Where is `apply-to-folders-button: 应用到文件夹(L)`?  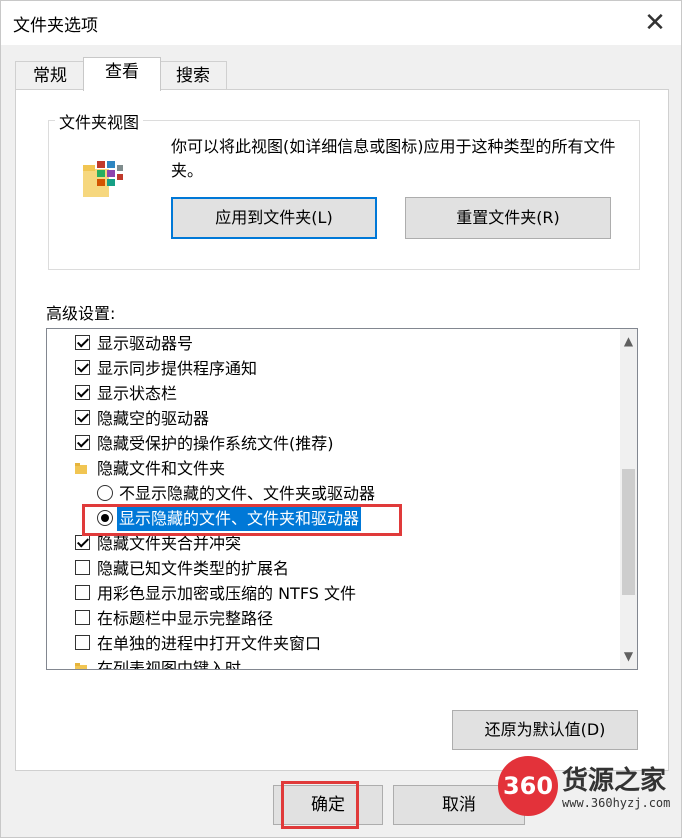
apply-to-folders-button: 应用到文件夹(L) is located at coordinates (274, 218).